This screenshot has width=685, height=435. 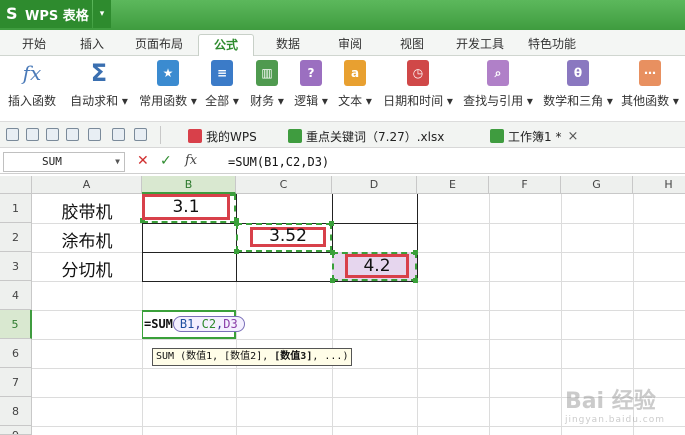 What do you see at coordinates (64, 162) in the screenshot?
I see `name-box: SUM ▼` at bounding box center [64, 162].